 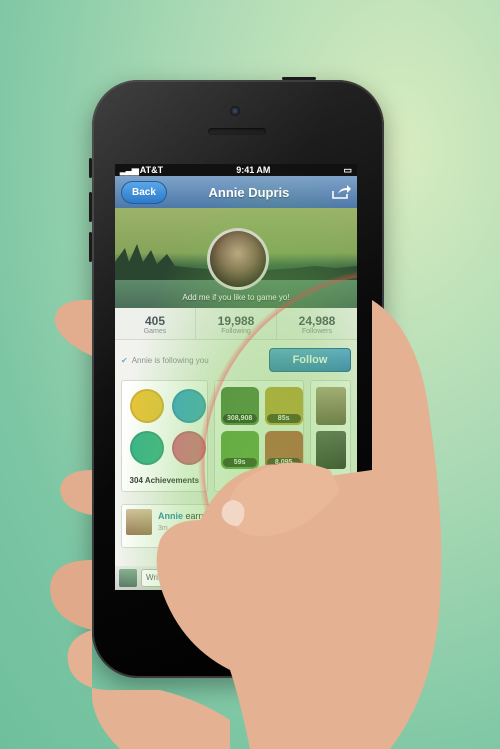 What do you see at coordinates (283, 450) in the screenshot?
I see `game-tile: 8,095` at bounding box center [283, 450].